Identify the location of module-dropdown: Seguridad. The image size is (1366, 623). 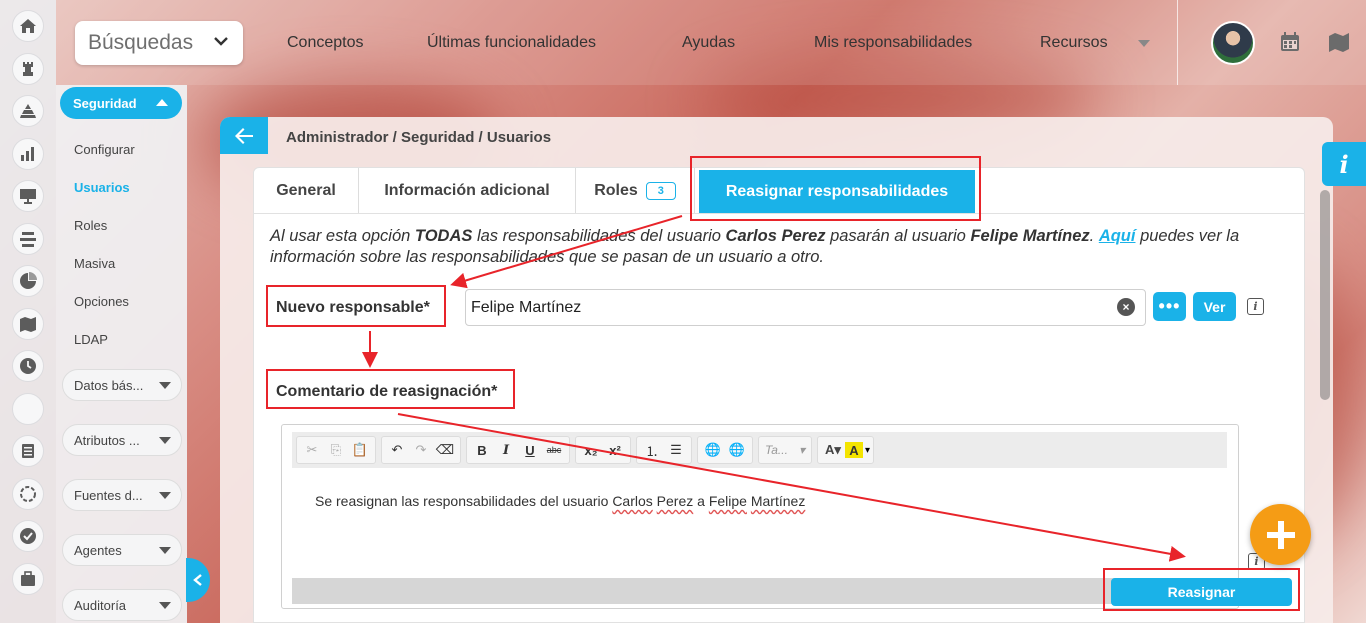
(121, 103).